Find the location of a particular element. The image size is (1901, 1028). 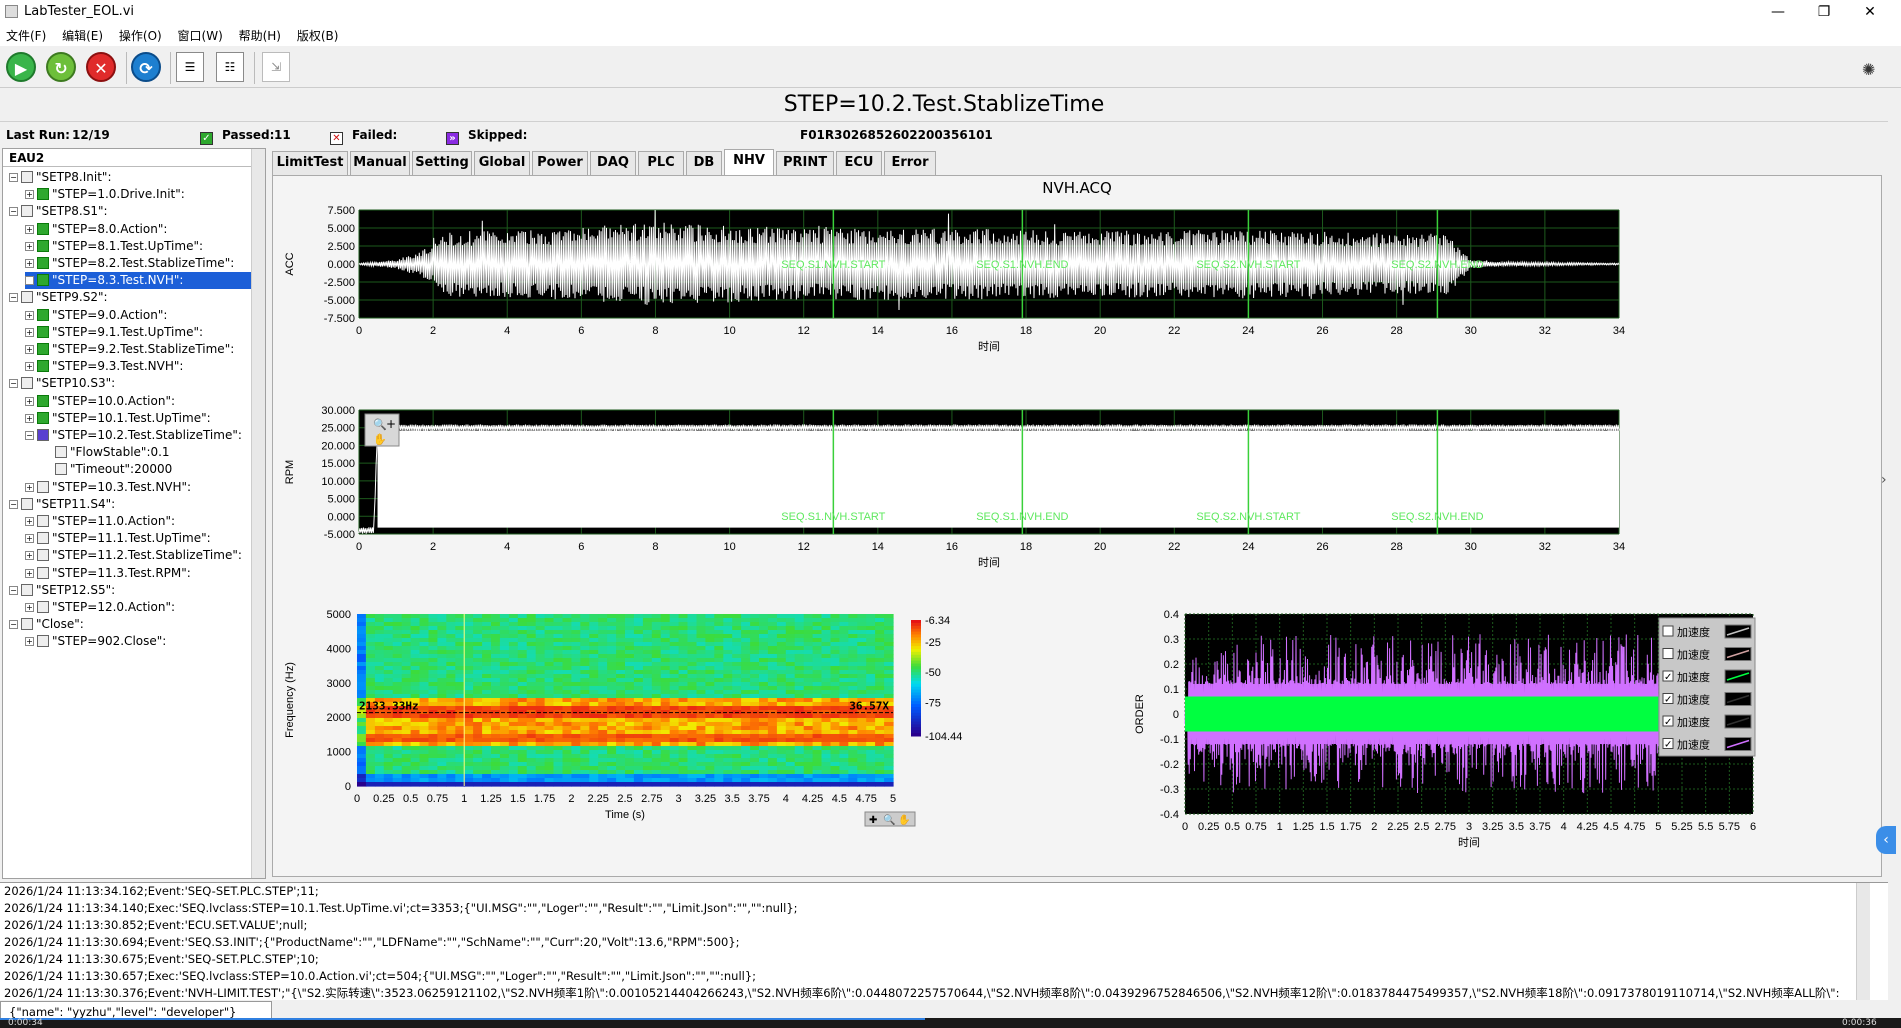

tree-node: + "STEP=8.0.Action": is located at coordinates (96, 229).